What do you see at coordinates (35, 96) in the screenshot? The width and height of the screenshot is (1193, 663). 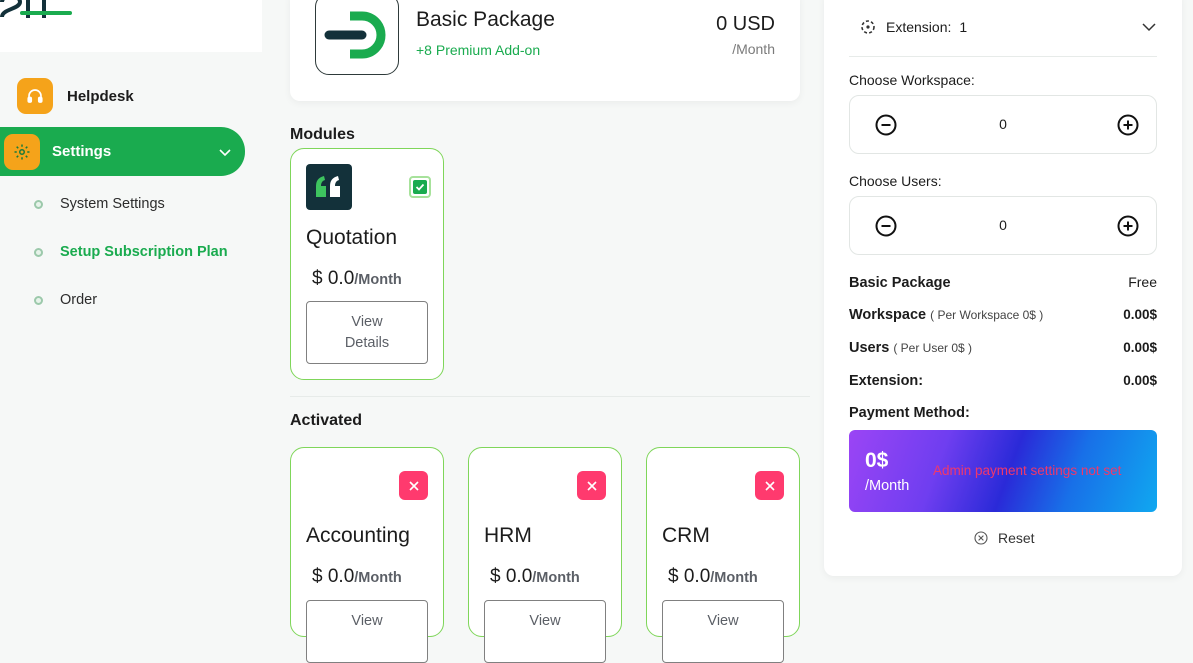 I see `headset-icon` at bounding box center [35, 96].